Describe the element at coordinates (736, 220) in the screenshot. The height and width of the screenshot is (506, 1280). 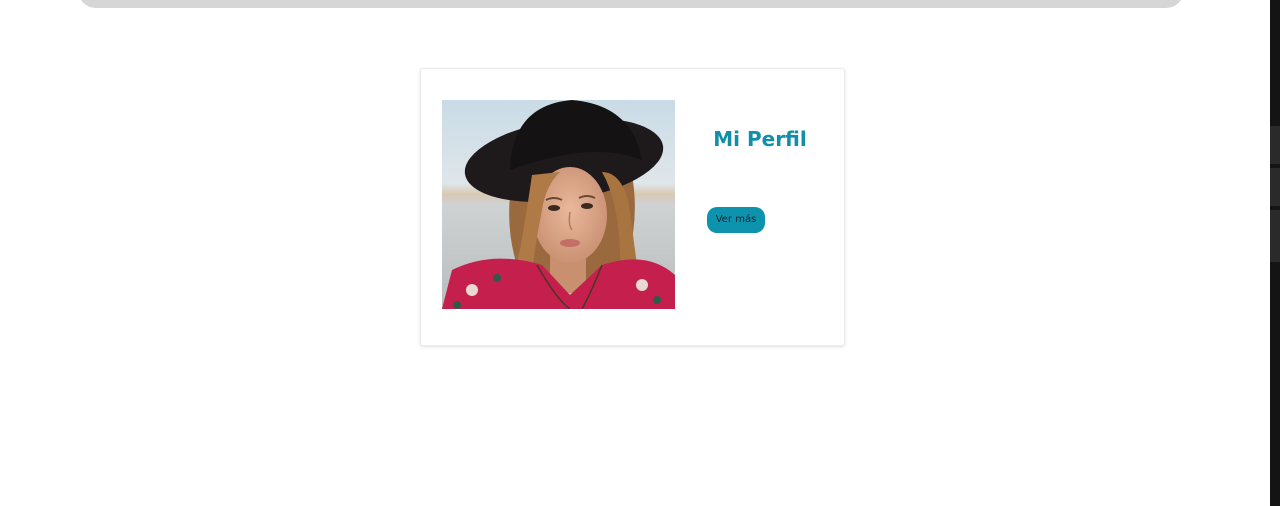
I see `ver-mas-button: Ver más` at that location.